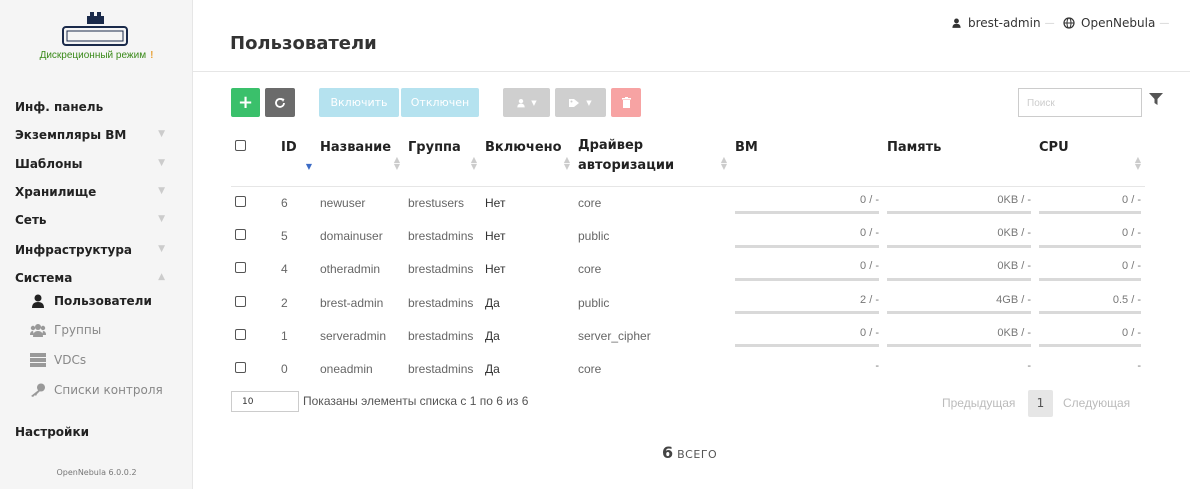 This screenshot has height=489, width=1190. What do you see at coordinates (90, 135) in the screenshot?
I see `nav-vms: Экземпляры ВМ ▼` at bounding box center [90, 135].